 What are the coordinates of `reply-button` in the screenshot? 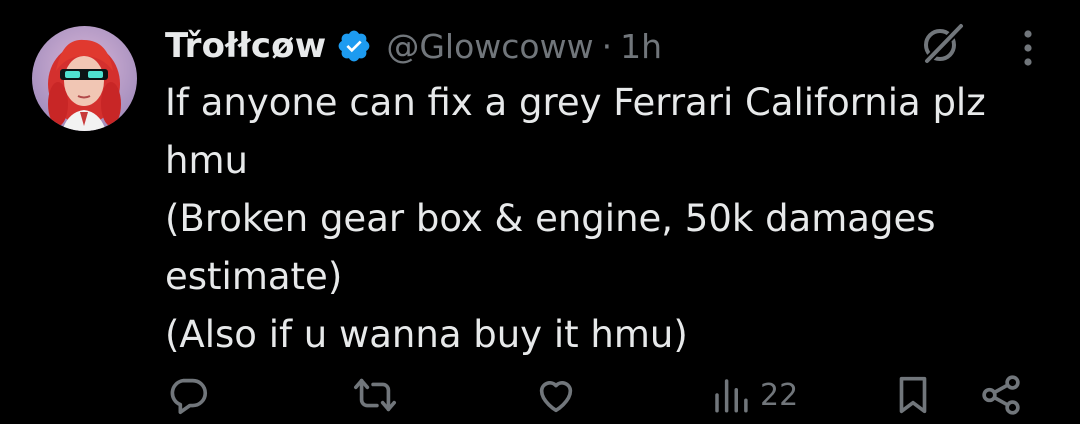 It's located at (188, 395).